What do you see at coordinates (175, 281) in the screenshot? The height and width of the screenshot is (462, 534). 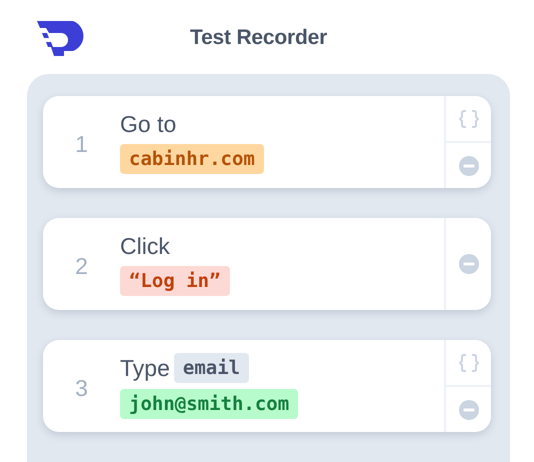 I see `step-value: “Log in”` at bounding box center [175, 281].